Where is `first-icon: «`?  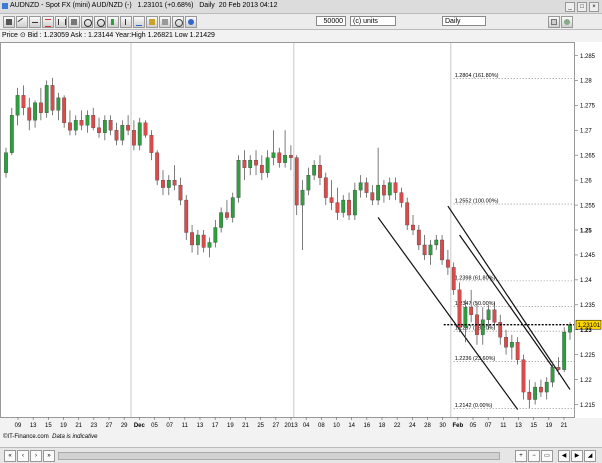
first-icon: « is located at coordinates (10, 456).